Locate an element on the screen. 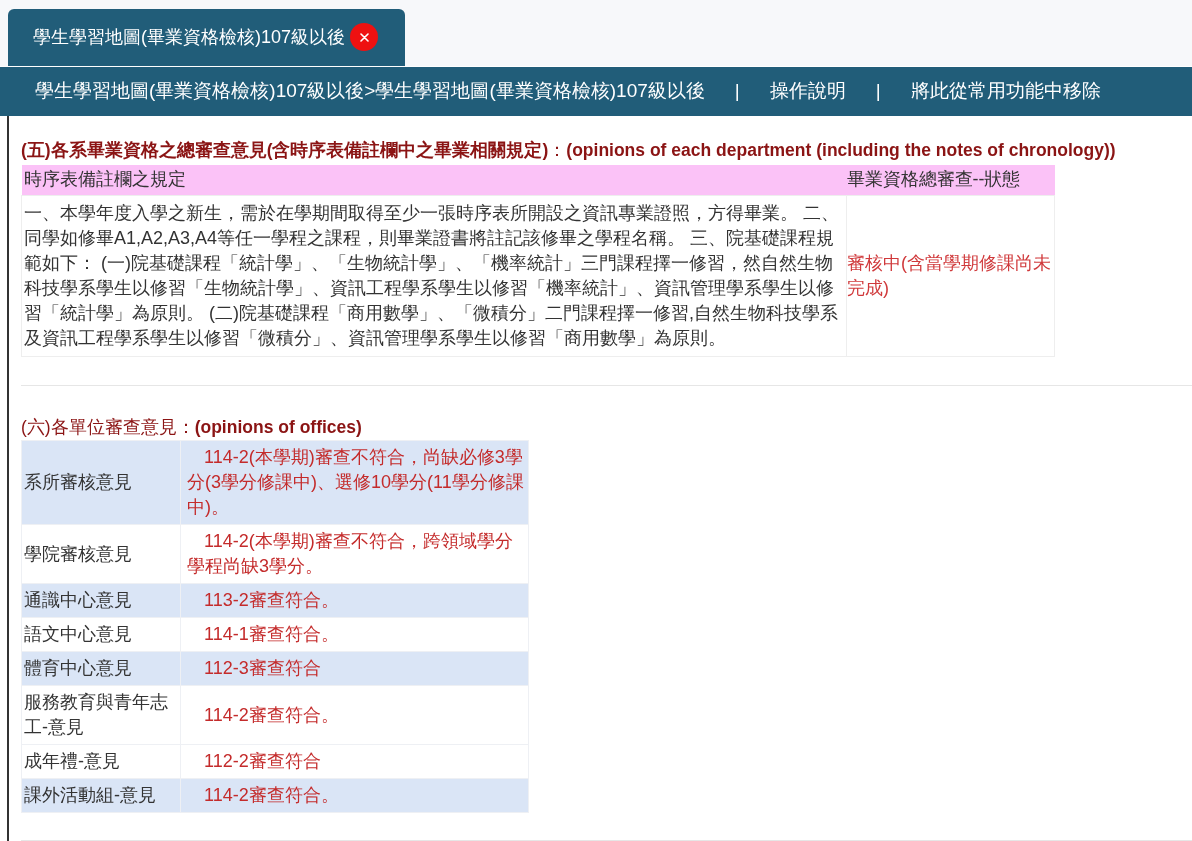  table-cell: 成年禮-意見 is located at coordinates (101, 761).